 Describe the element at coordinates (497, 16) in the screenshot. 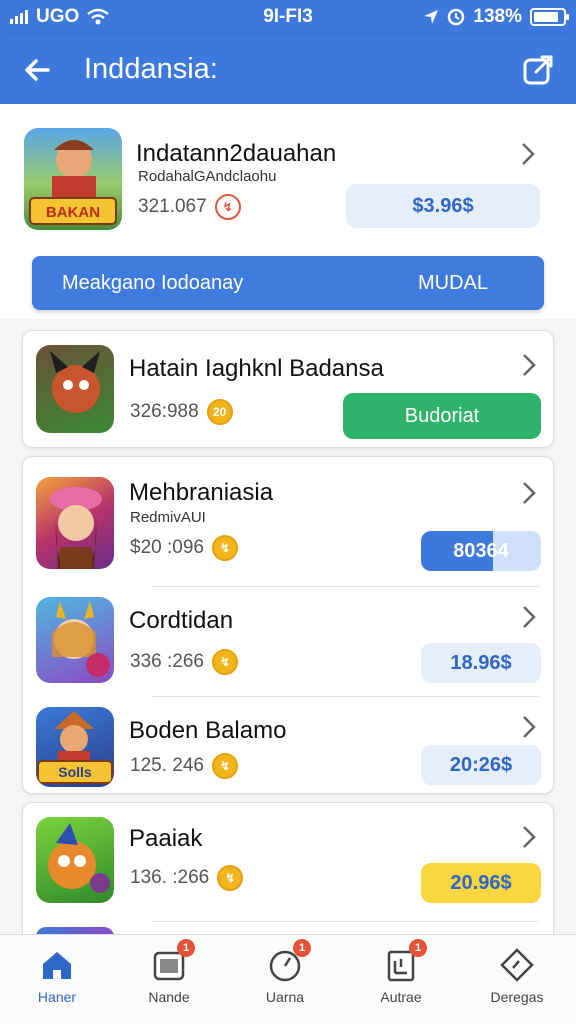

I see `battery-percent: 138%` at that location.